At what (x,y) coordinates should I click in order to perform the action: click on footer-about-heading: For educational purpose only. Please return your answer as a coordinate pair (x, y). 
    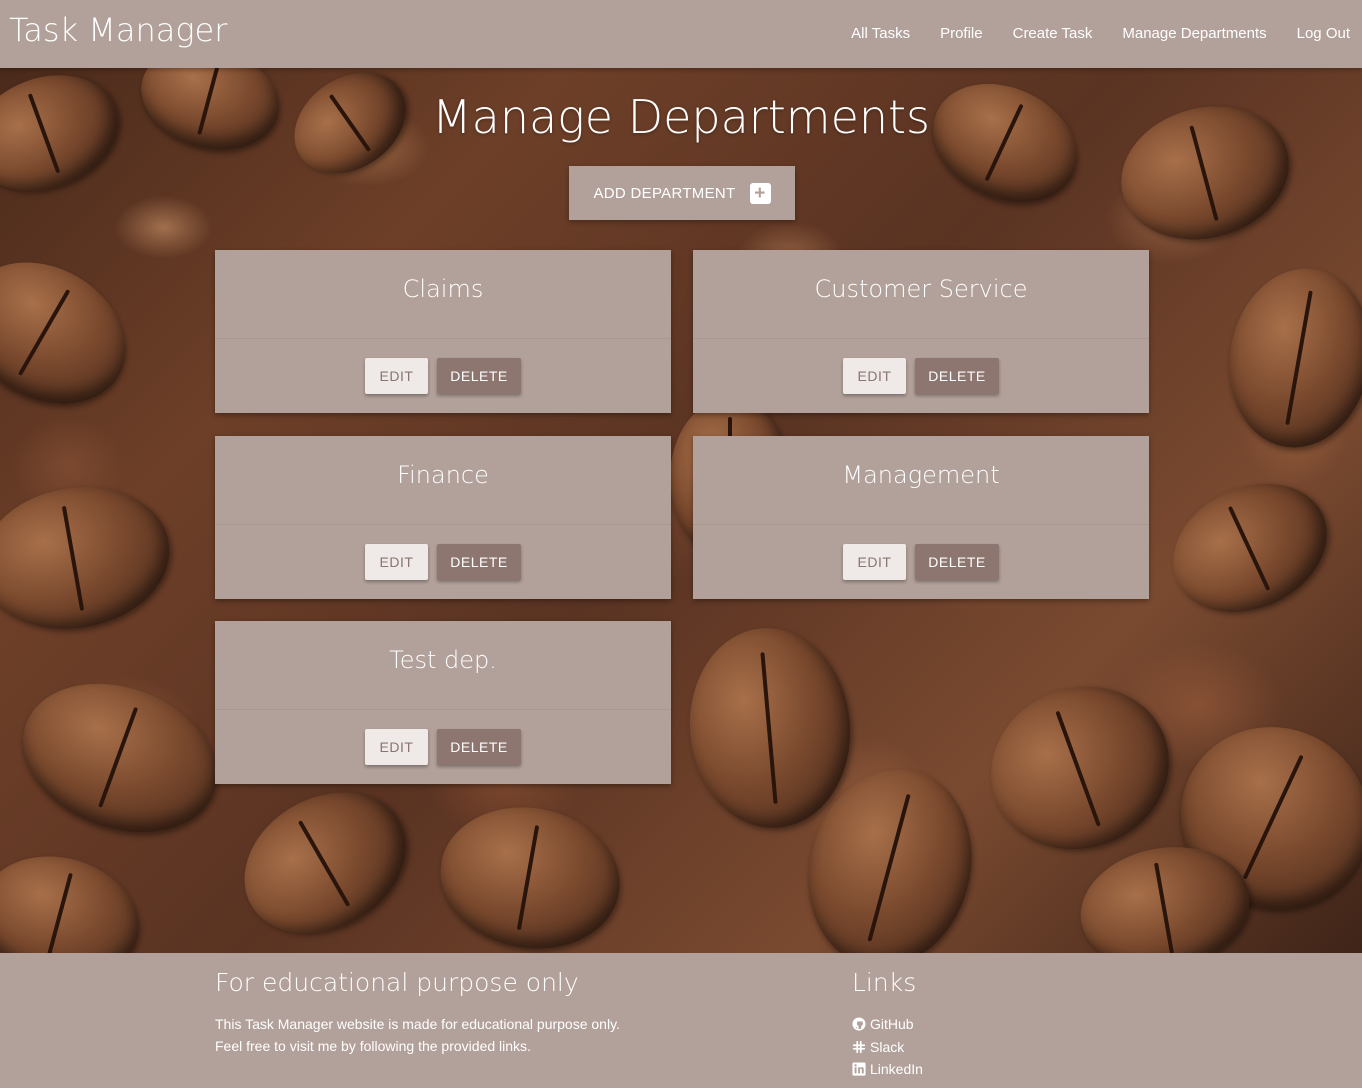
    Looking at the image, I should click on (397, 982).